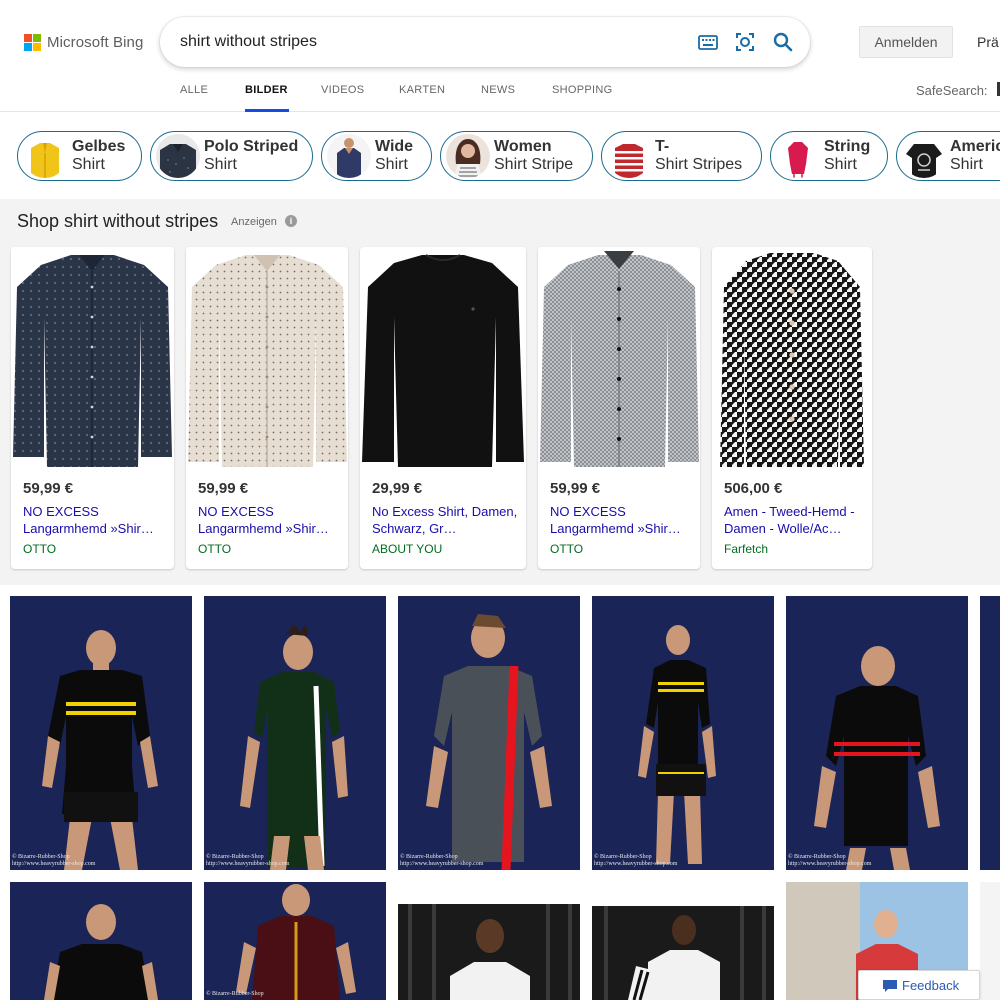 This screenshot has height=1000, width=1000. I want to click on related-chip: String Shirt, so click(829, 156).